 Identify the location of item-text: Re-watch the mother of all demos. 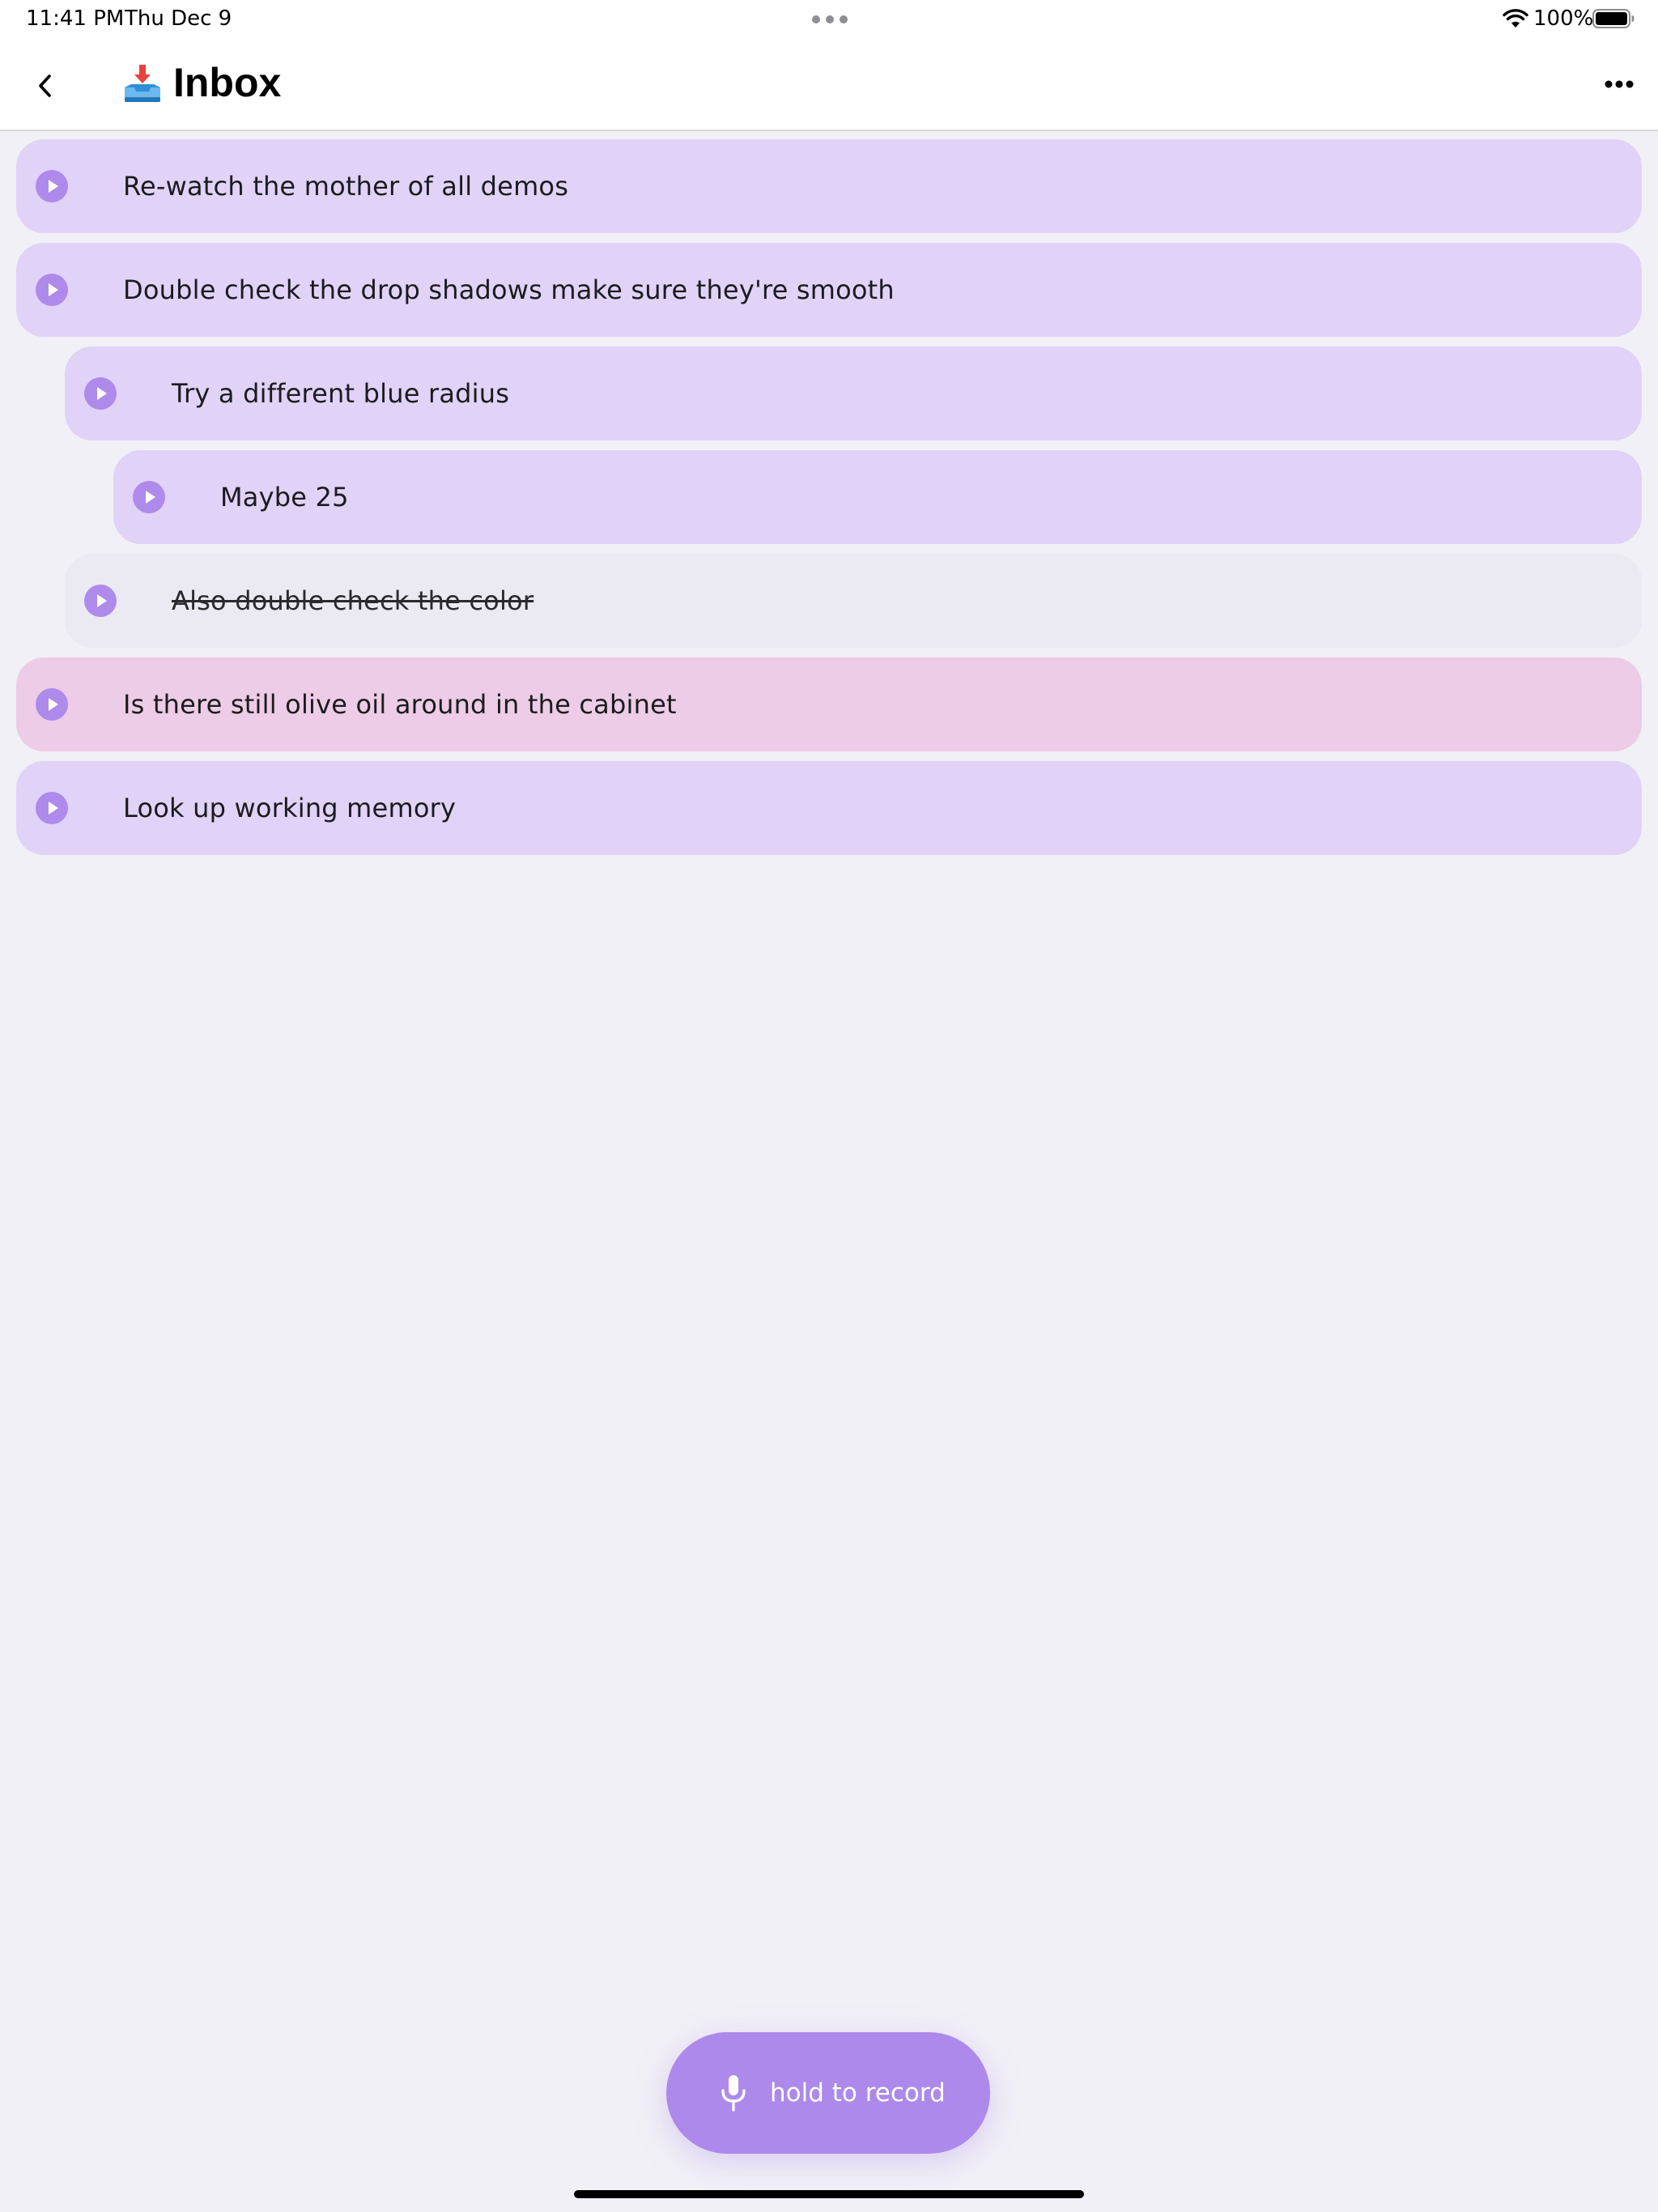
(346, 186).